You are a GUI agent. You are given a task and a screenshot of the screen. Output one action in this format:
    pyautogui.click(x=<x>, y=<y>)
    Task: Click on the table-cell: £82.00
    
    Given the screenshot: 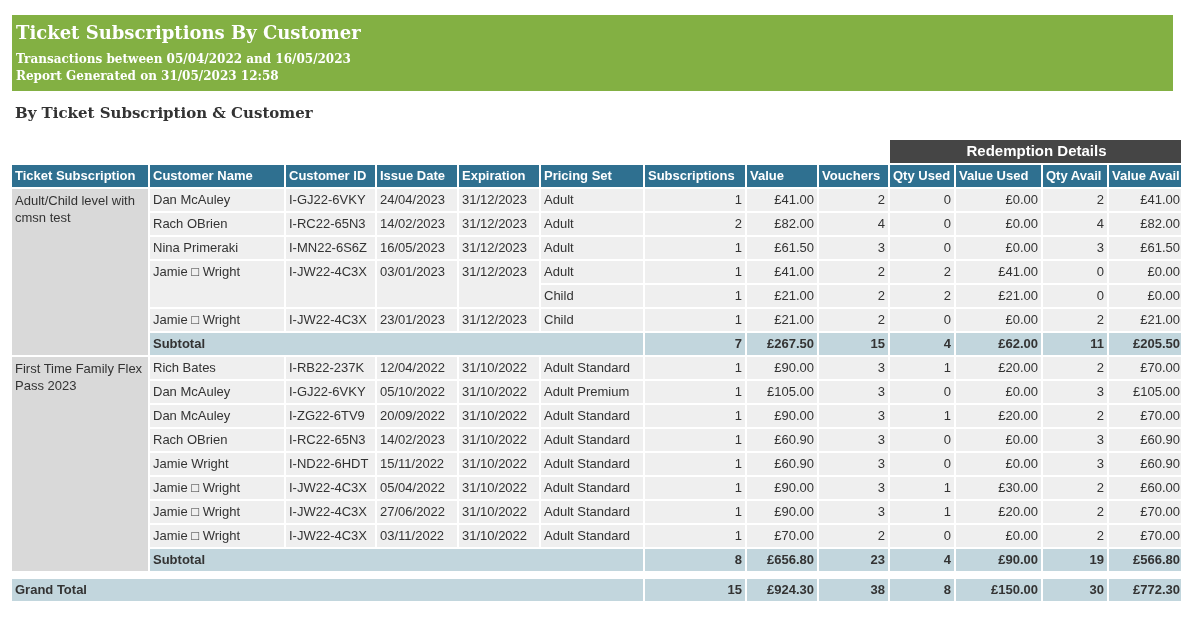 What is the action you would take?
    pyautogui.click(x=1145, y=224)
    